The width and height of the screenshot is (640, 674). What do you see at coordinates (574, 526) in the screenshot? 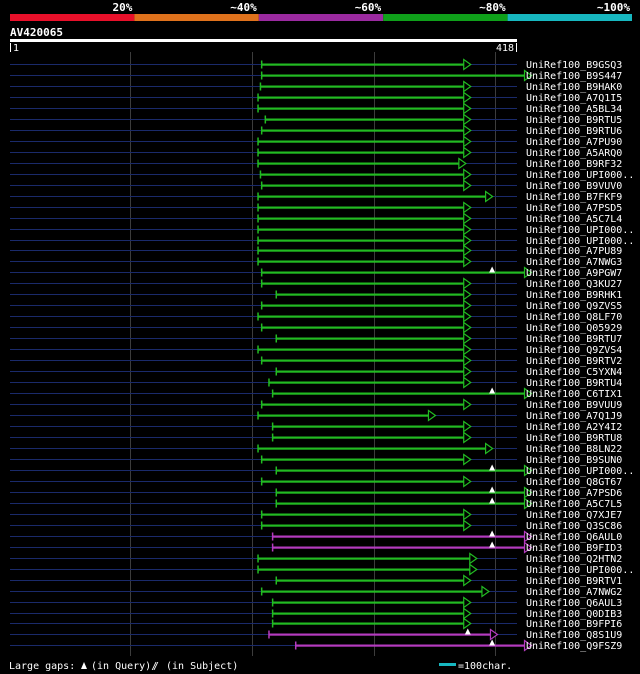
I see `hit-label: UniRef100_Q3SC86` at bounding box center [574, 526].